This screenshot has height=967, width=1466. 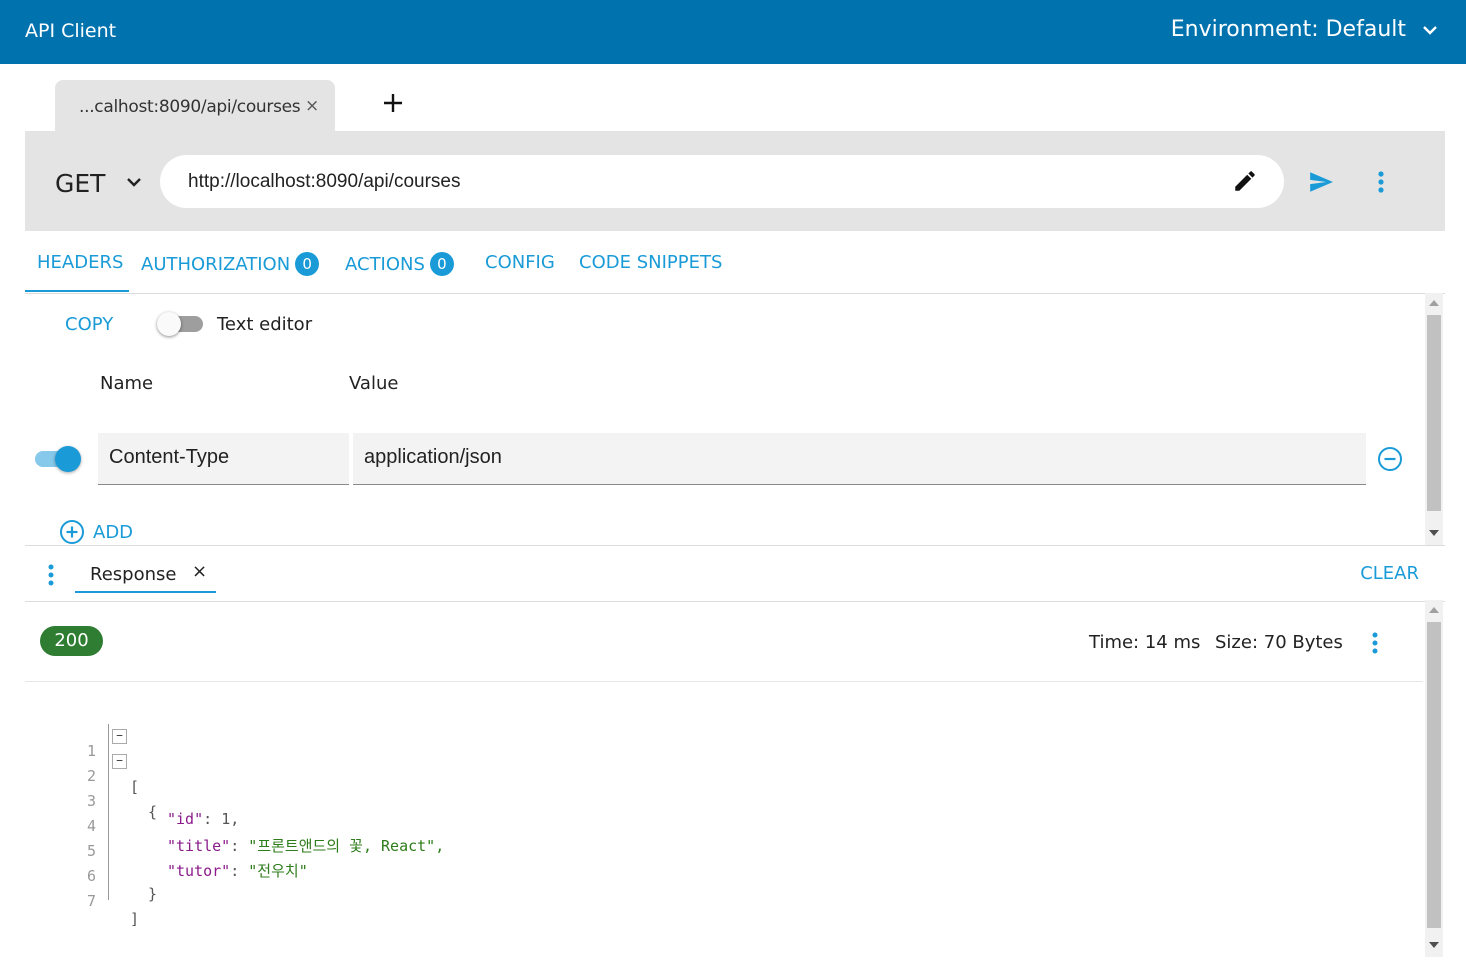 What do you see at coordinates (80, 262) in the screenshot?
I see `tab-headers: HEADERS` at bounding box center [80, 262].